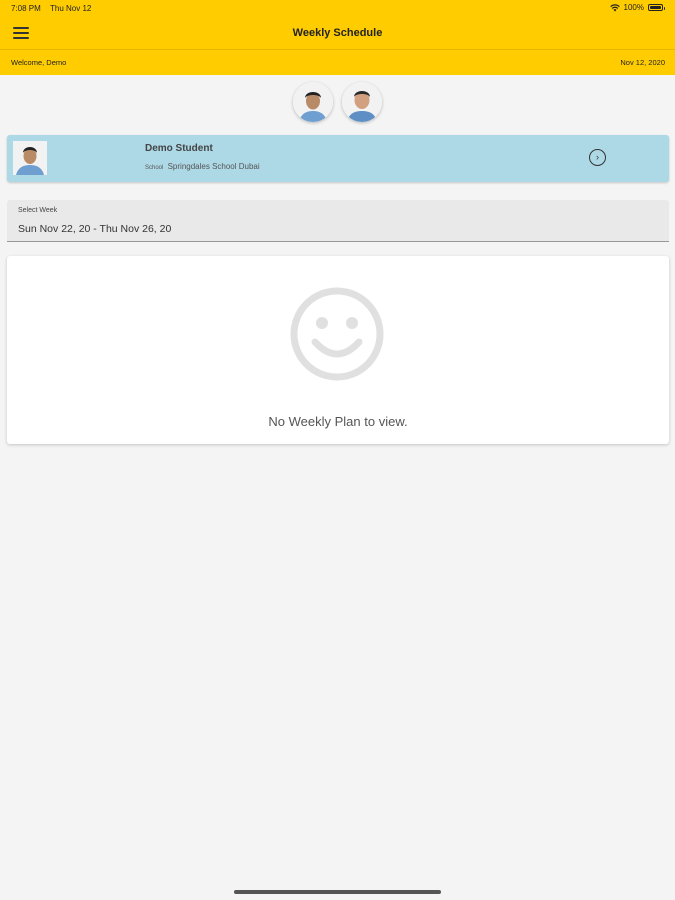 The image size is (675, 900). Describe the element at coordinates (614, 7) in the screenshot. I see `wifi-icon` at that location.